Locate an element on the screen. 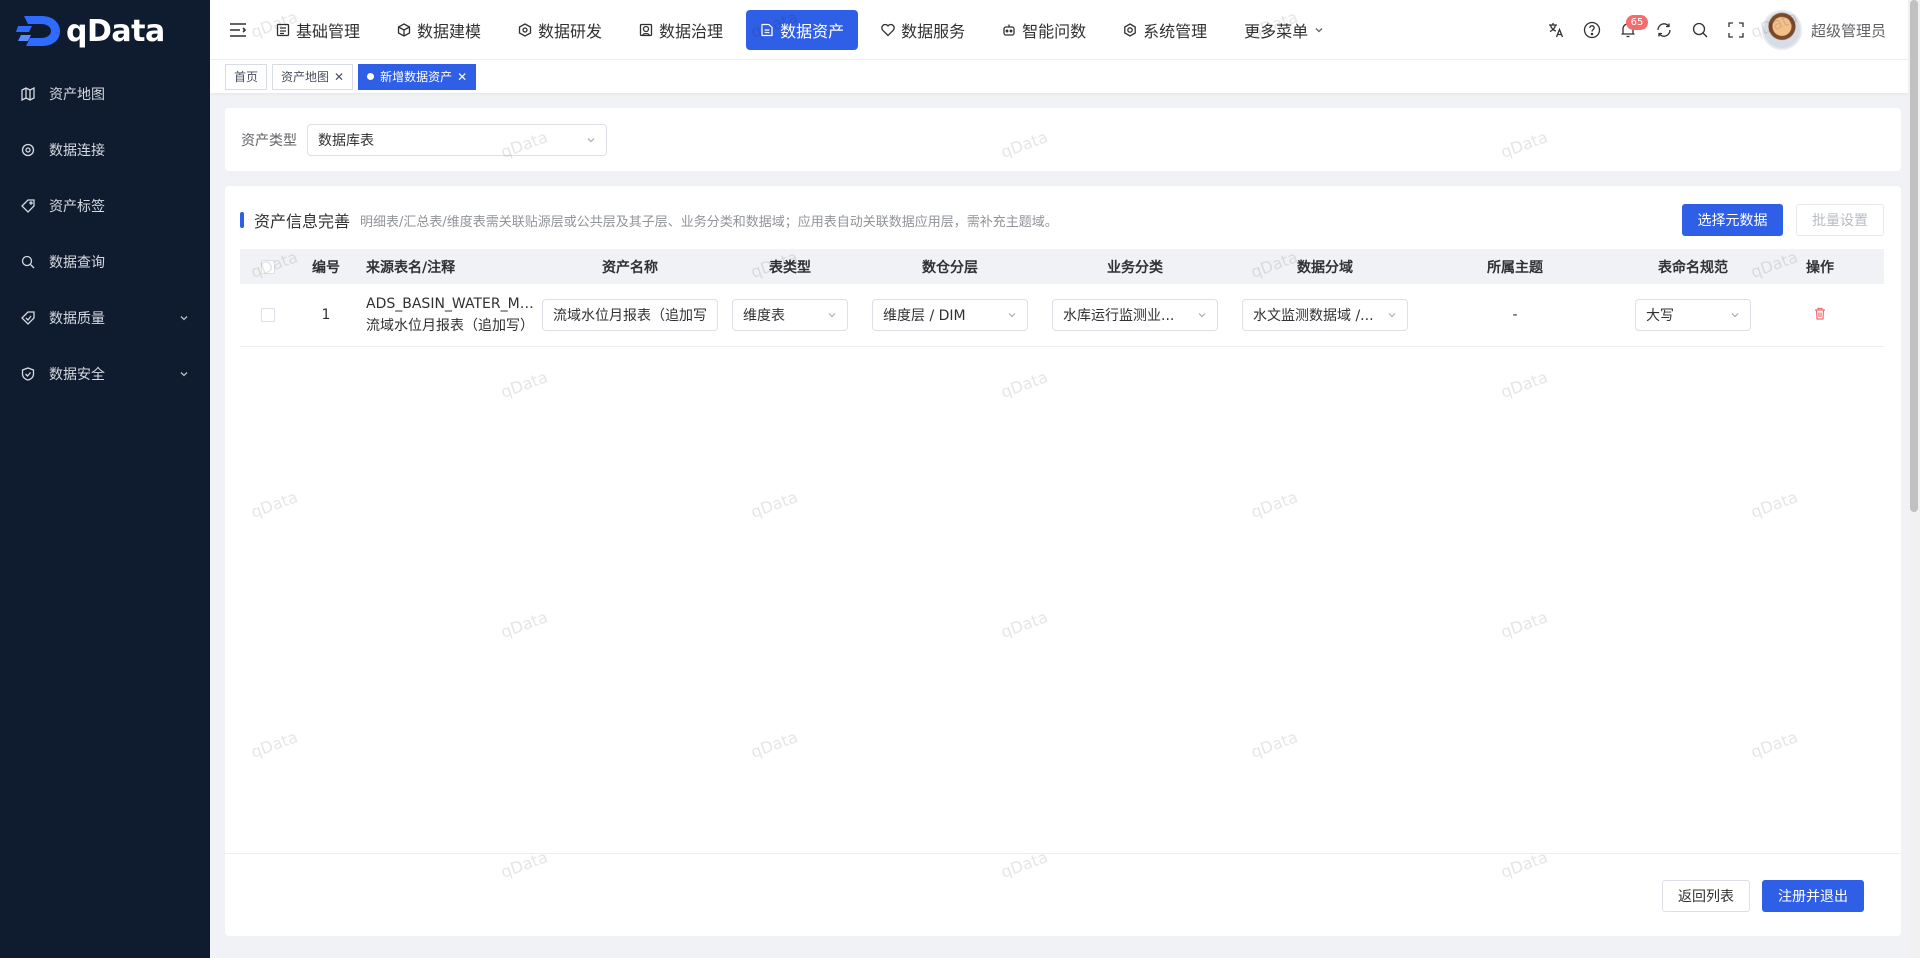 Image resolution: width=1920 pixels, height=958 pixels. naming-rule-select: 大写 is located at coordinates (1693, 315).